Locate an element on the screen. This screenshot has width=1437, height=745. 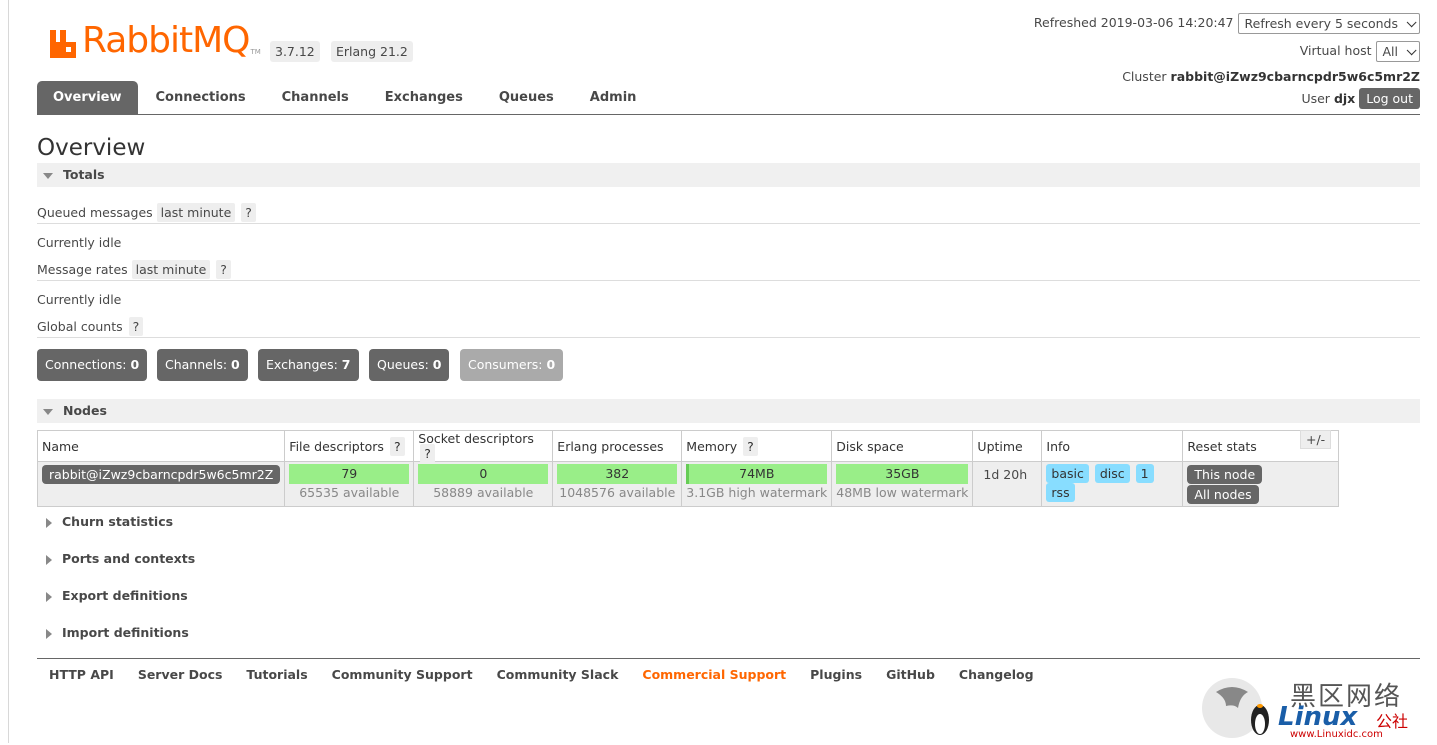
ports-contexts-section: Ports and contexts is located at coordinates (116, 558).